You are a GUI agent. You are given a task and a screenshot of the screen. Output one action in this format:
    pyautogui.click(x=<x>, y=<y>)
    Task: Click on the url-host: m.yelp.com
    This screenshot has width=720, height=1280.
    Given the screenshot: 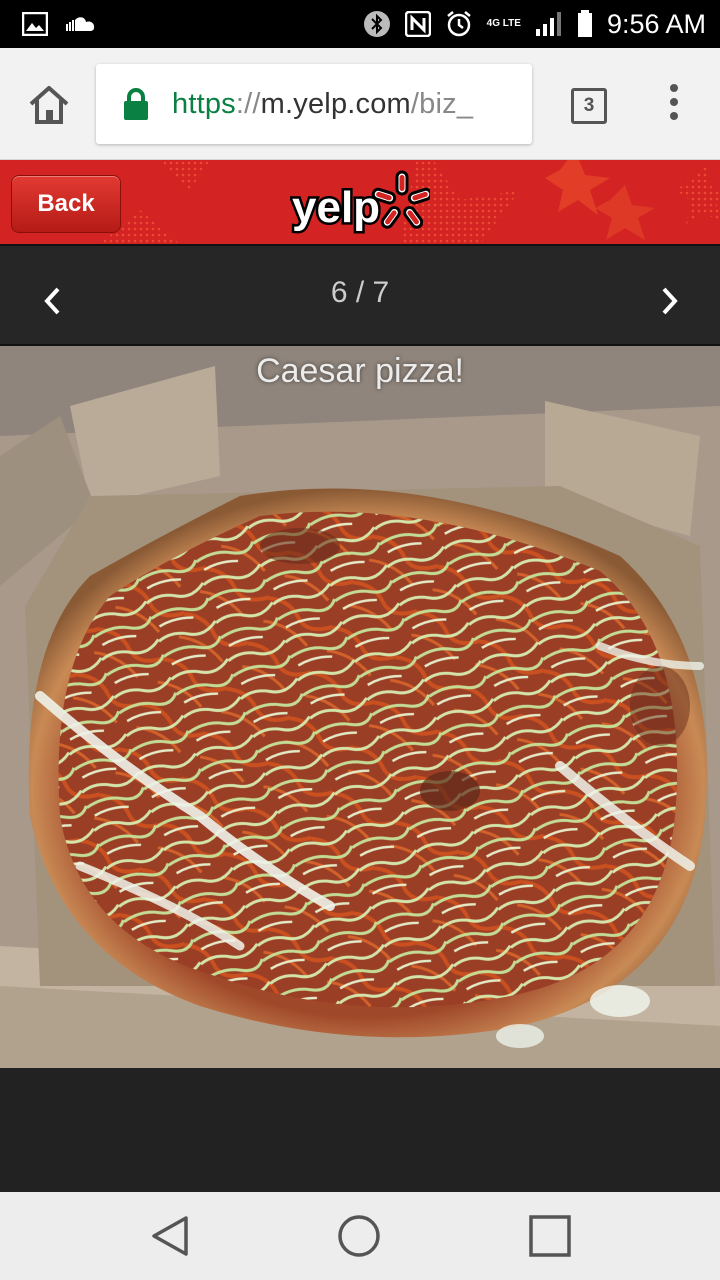 What is the action you would take?
    pyautogui.click(x=335, y=103)
    